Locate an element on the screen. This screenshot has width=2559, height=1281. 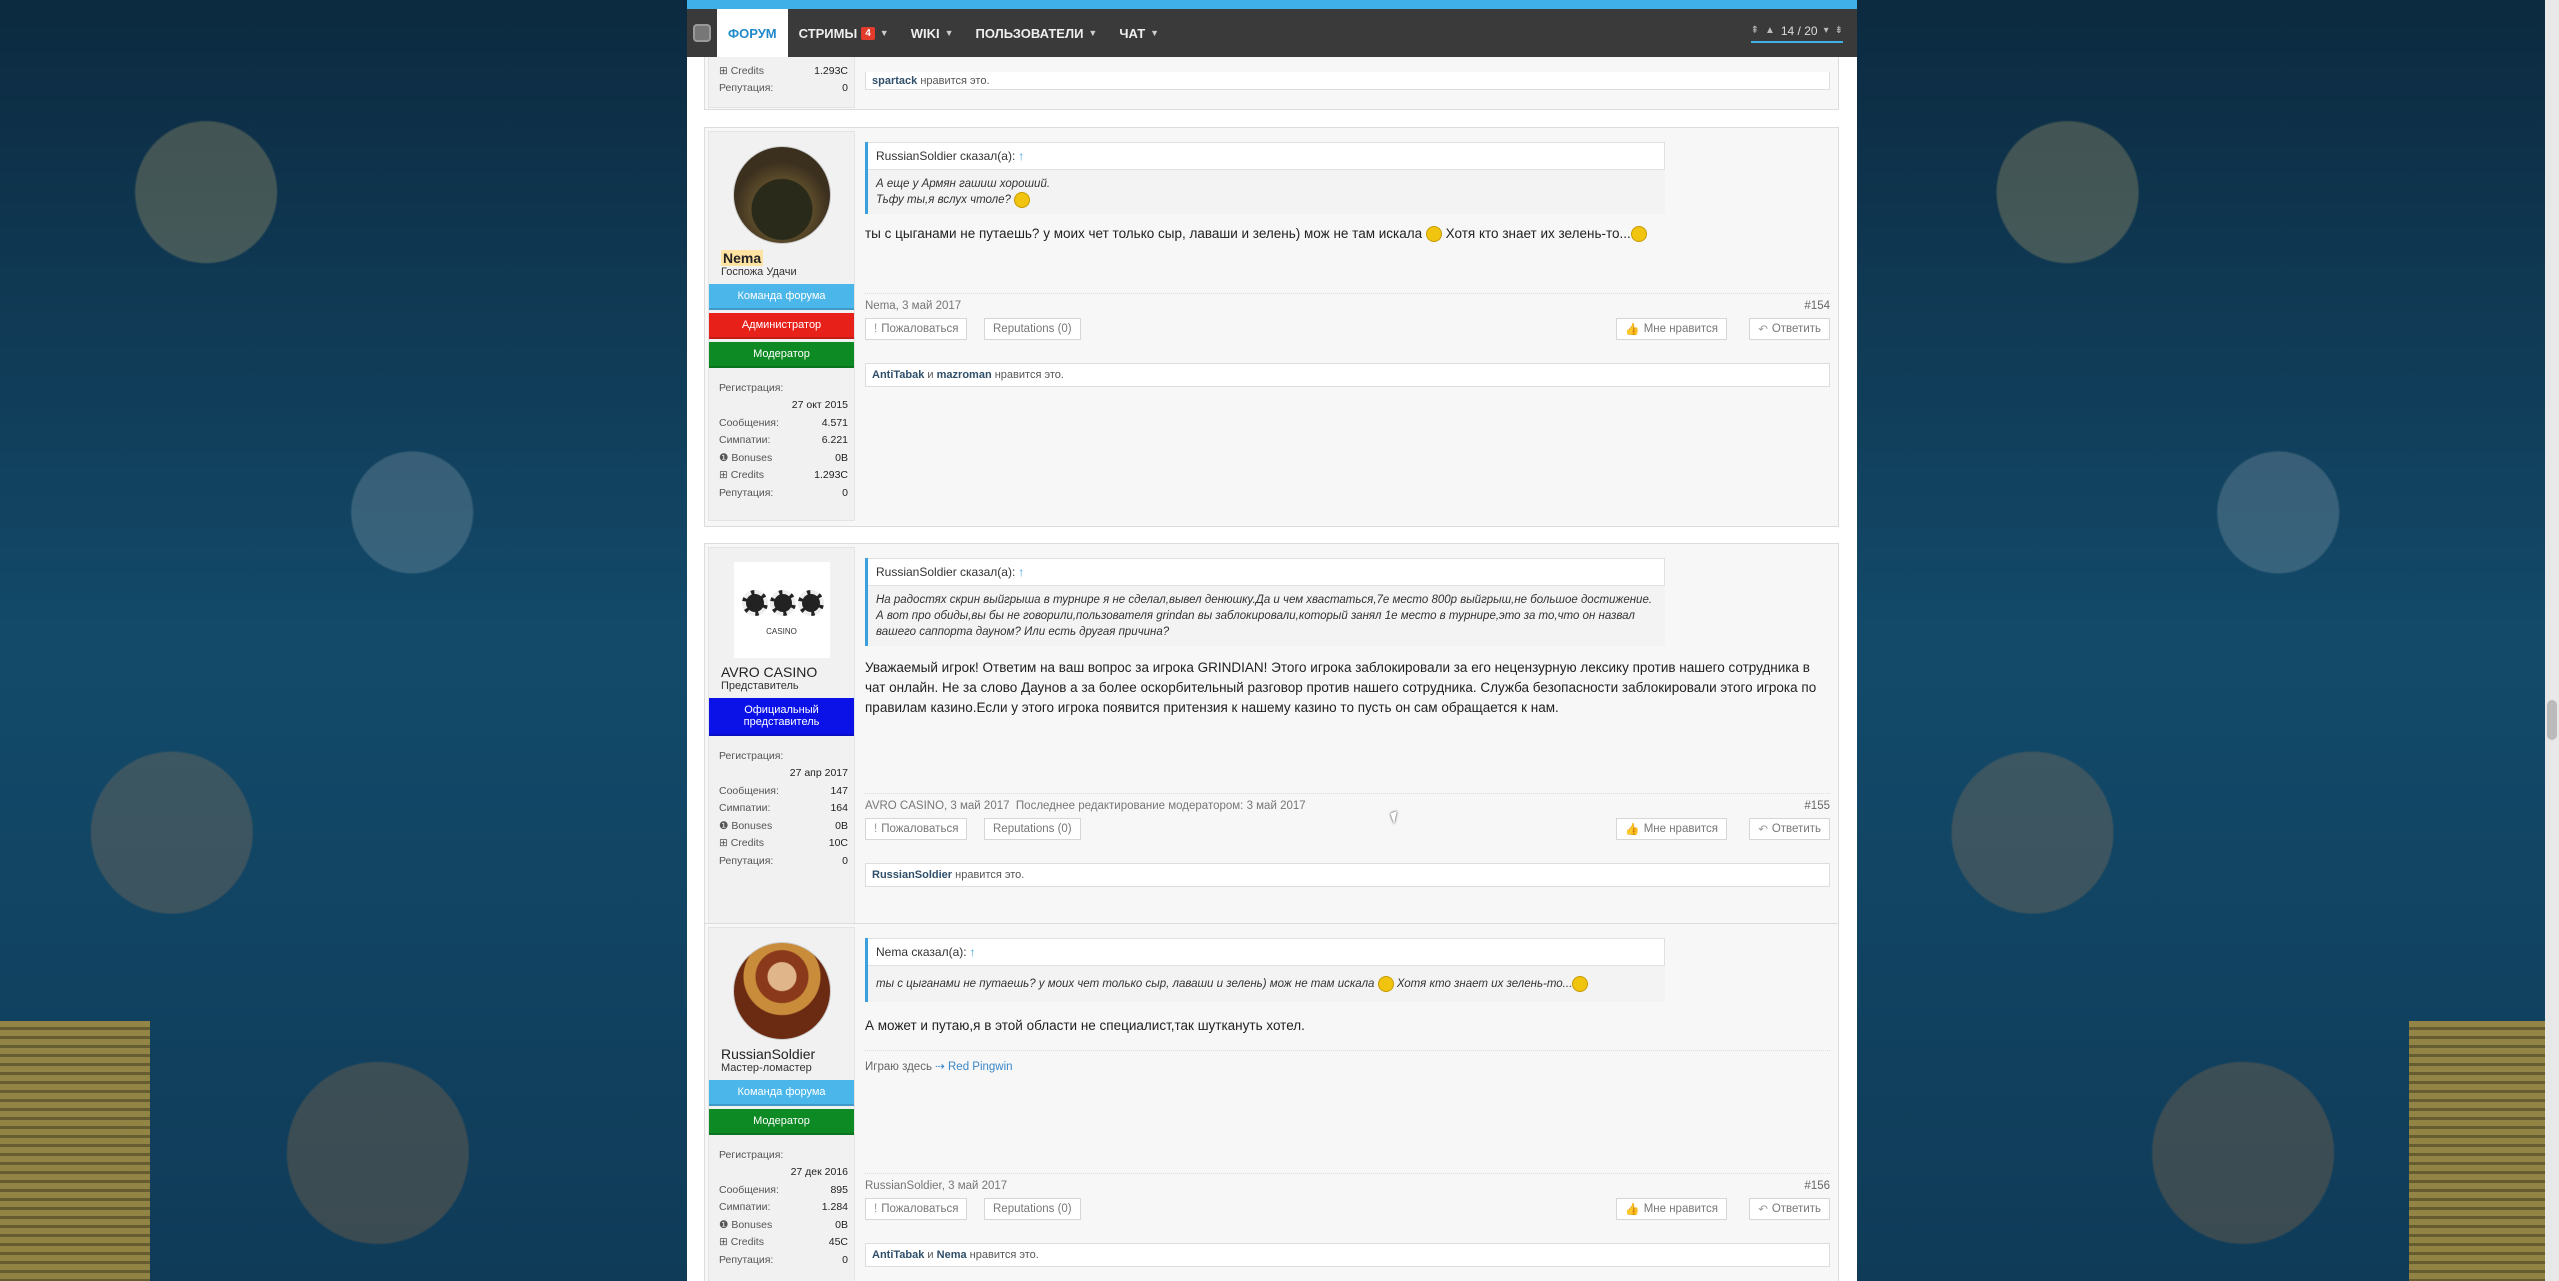
stat-value: 1.284 is located at coordinates (834, 1207).